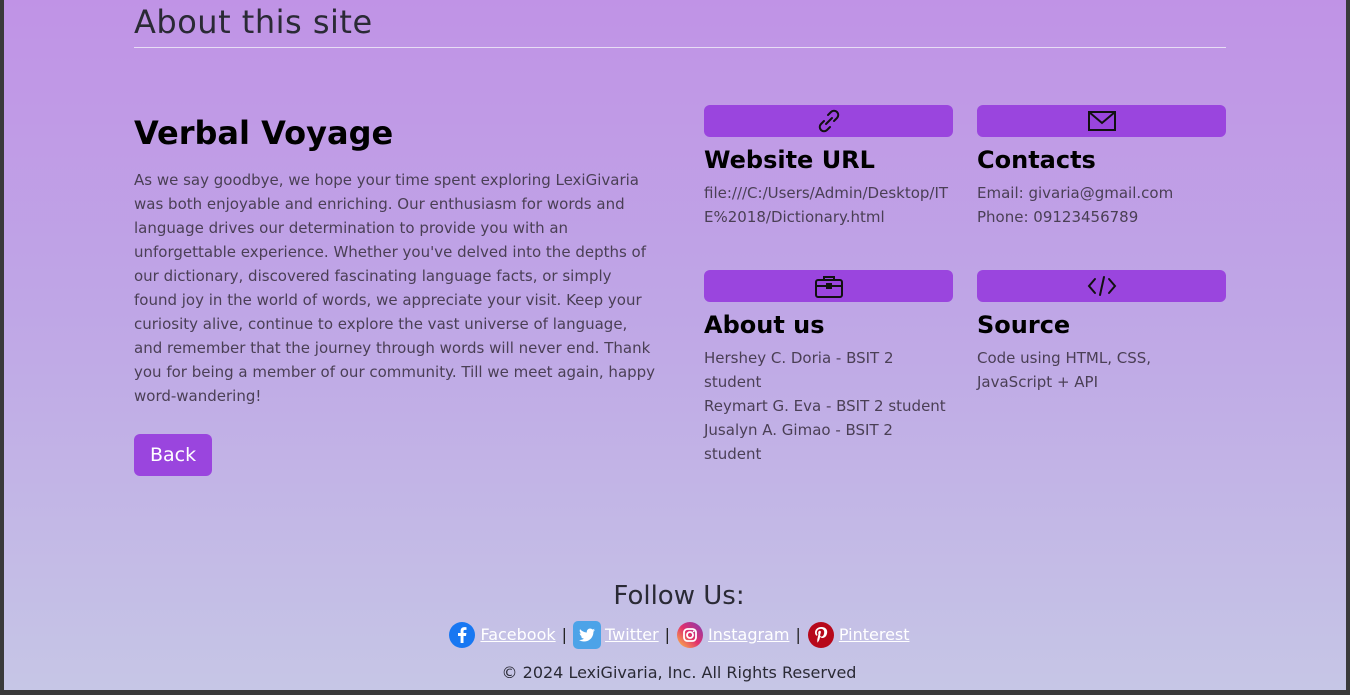 The image size is (1350, 695). I want to click on briefcase-icon, so click(828, 287).